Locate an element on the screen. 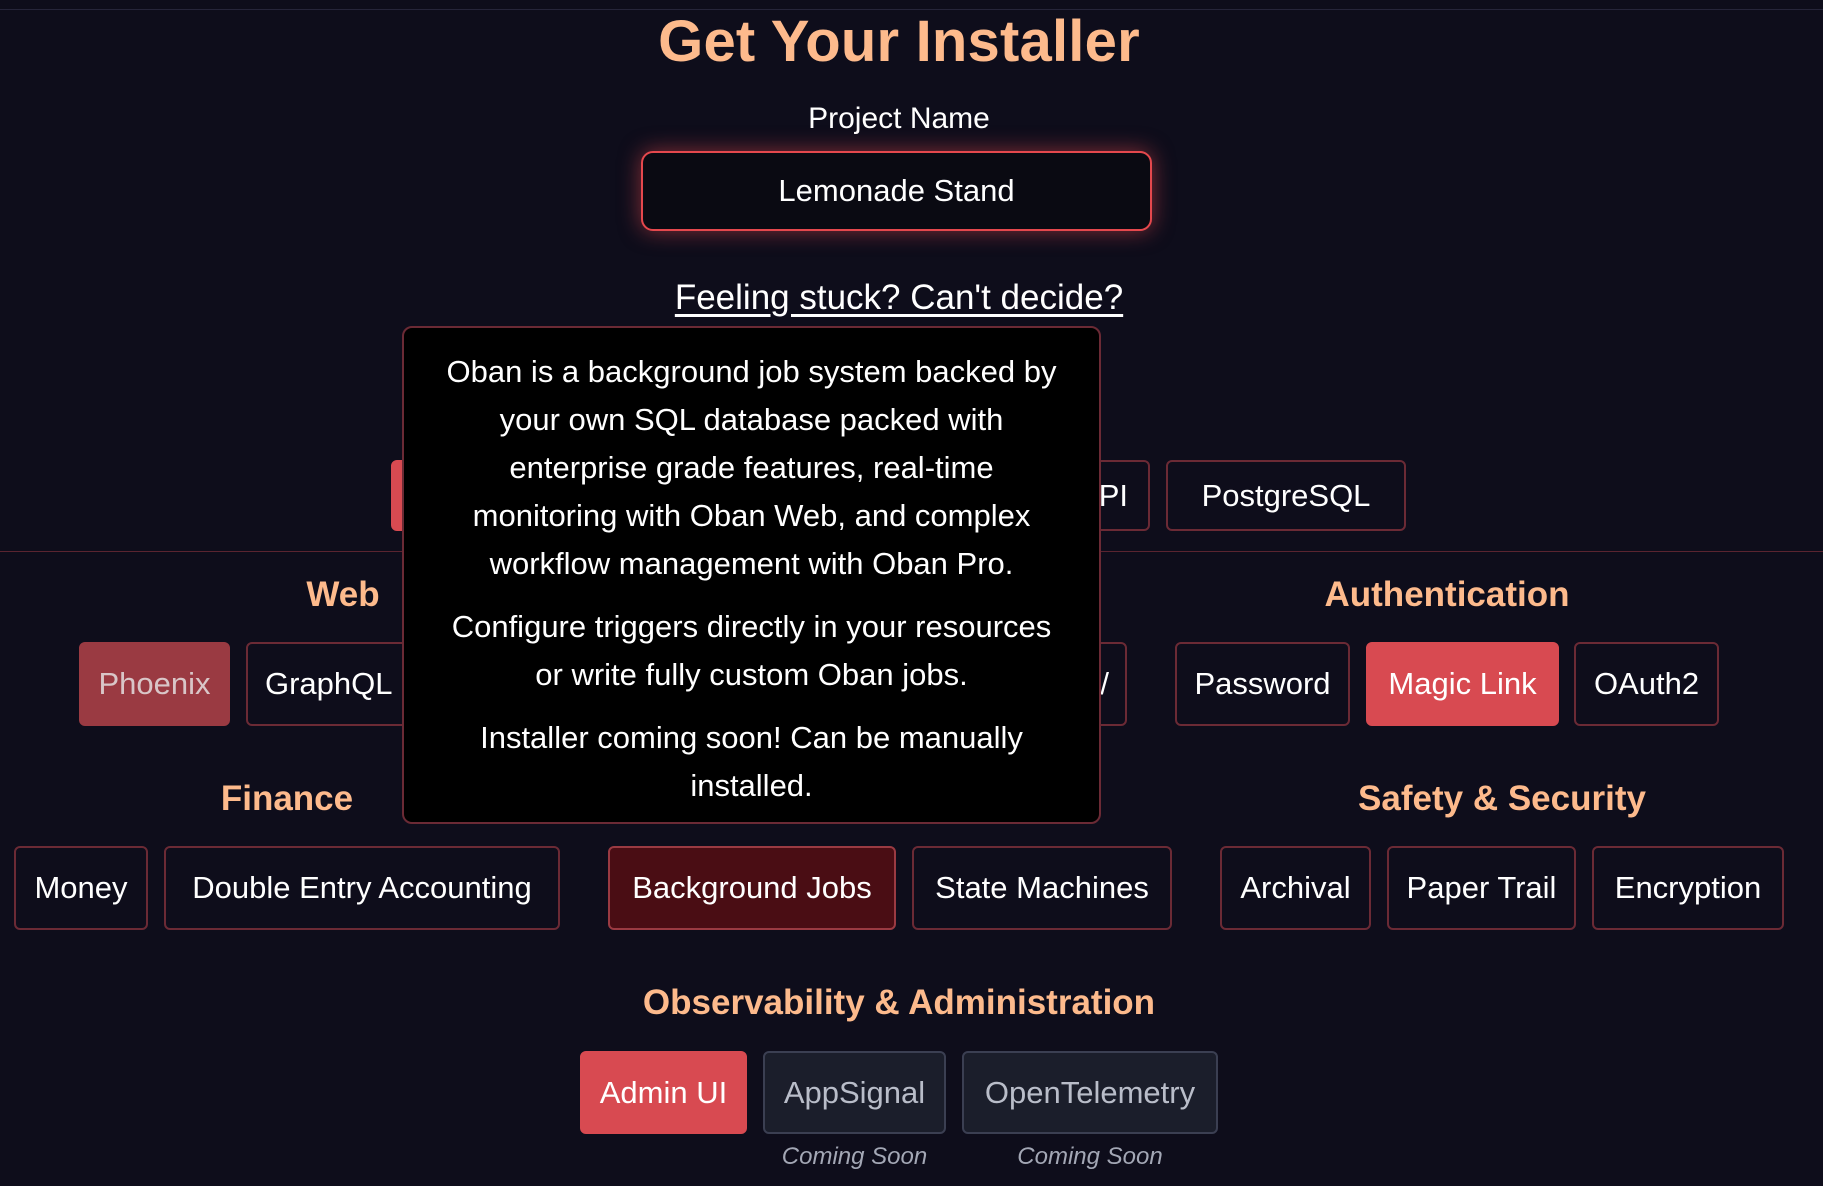 This screenshot has height=1186, width=1823. password-chip: Password is located at coordinates (1262, 684).